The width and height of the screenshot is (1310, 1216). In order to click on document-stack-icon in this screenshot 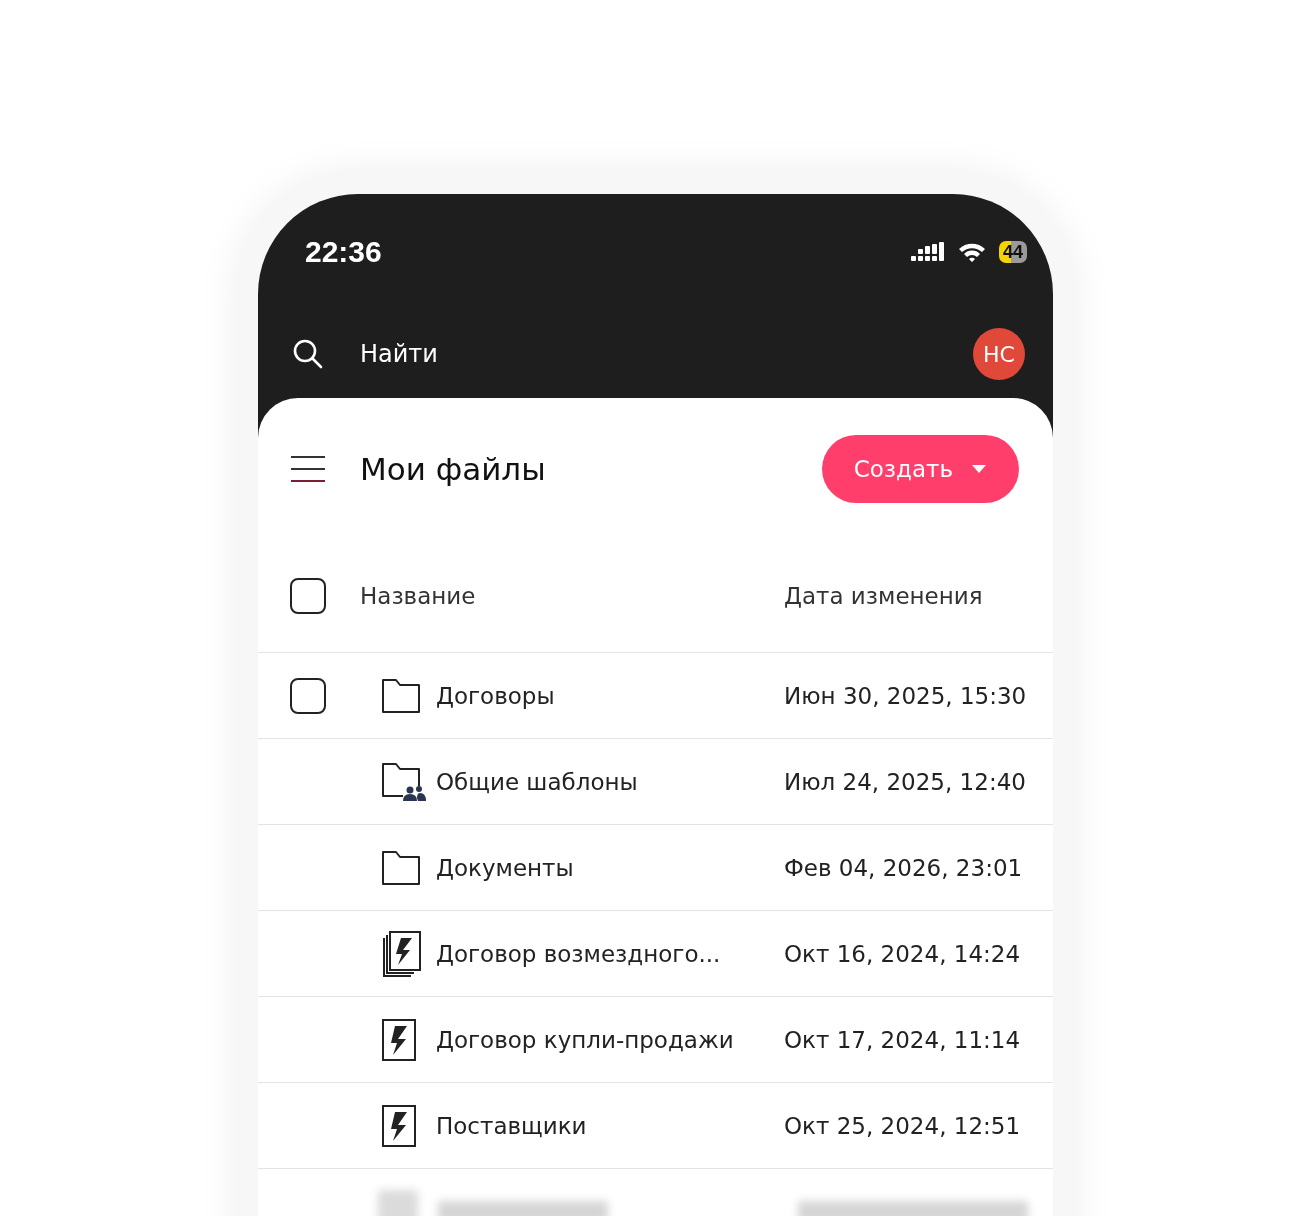, I will do `click(402, 953)`.